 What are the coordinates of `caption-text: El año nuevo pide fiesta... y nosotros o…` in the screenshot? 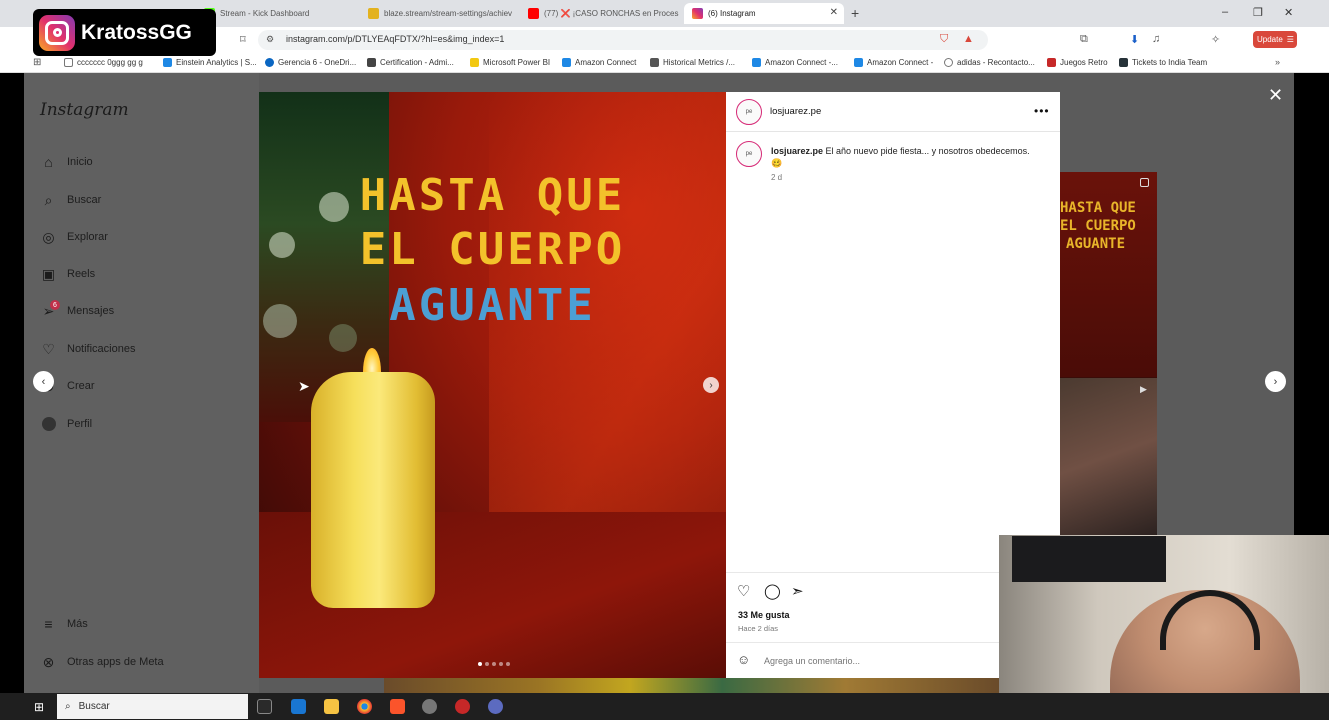 It's located at (927, 151).